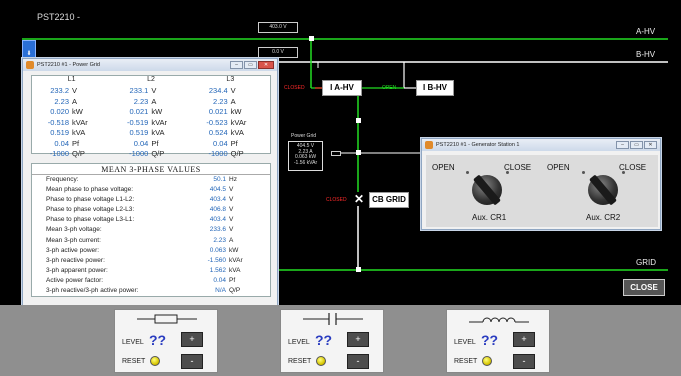 This screenshot has width=681, height=376. What do you see at coordinates (151, 81) in the screenshot?
I see `phase-header: L1 L2 L3` at bounding box center [151, 81].